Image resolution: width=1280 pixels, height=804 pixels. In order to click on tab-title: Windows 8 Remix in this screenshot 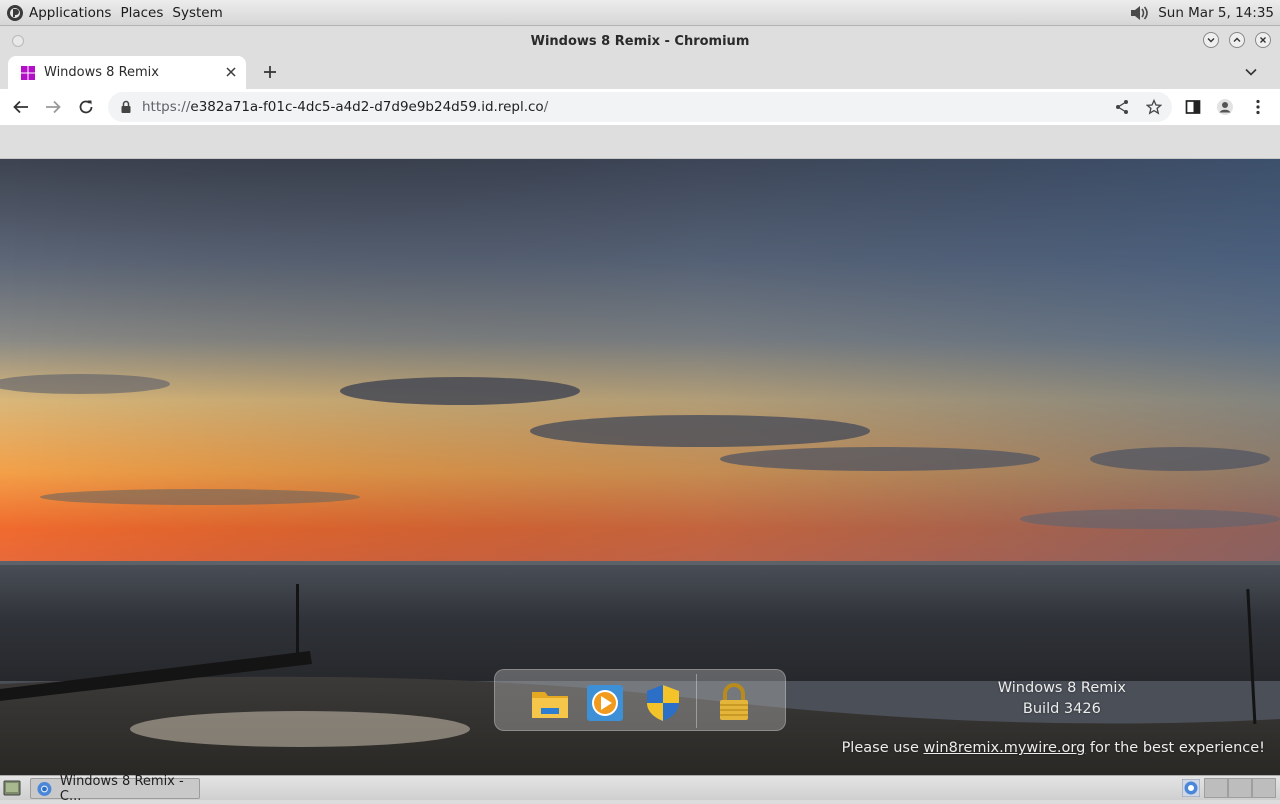, I will do `click(101, 72)`.